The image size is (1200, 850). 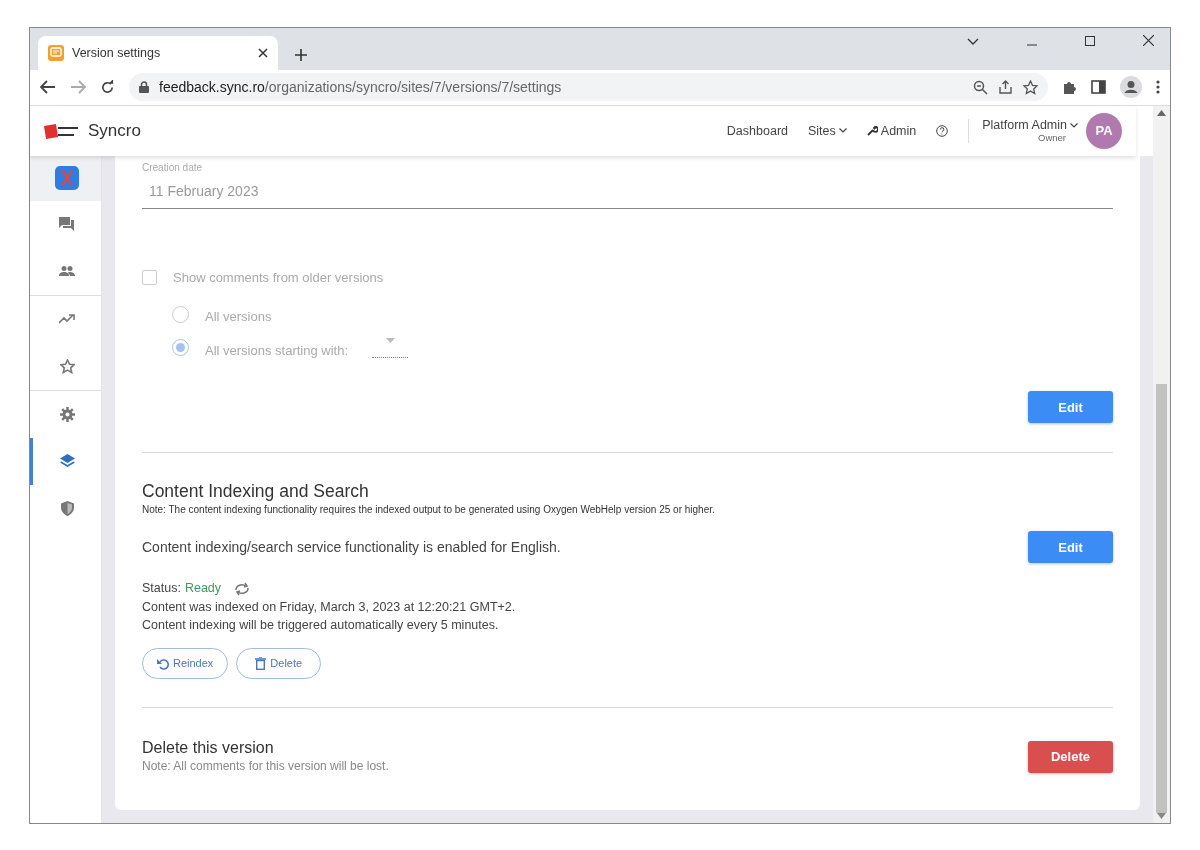 I want to click on creation-date-field: 11 February 2023, so click(x=627, y=191).